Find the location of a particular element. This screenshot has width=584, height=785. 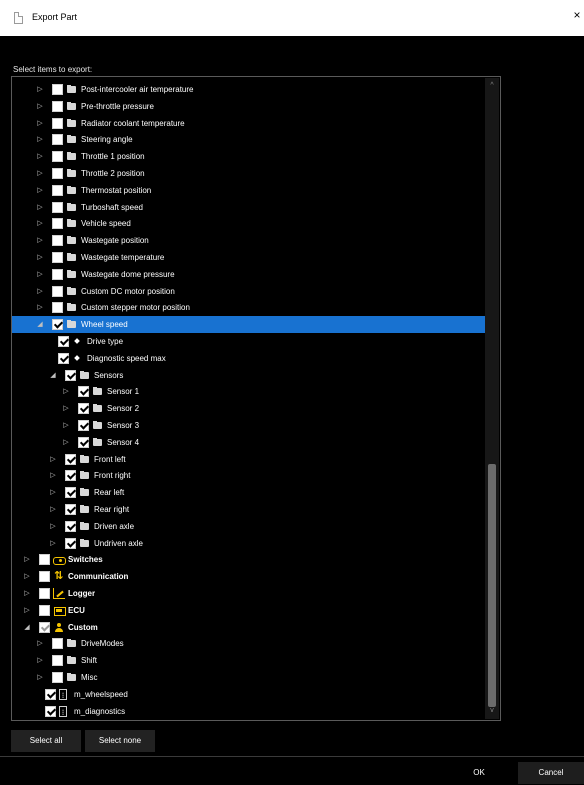

tree-row: ▷ Driven axle is located at coordinates (249, 526).